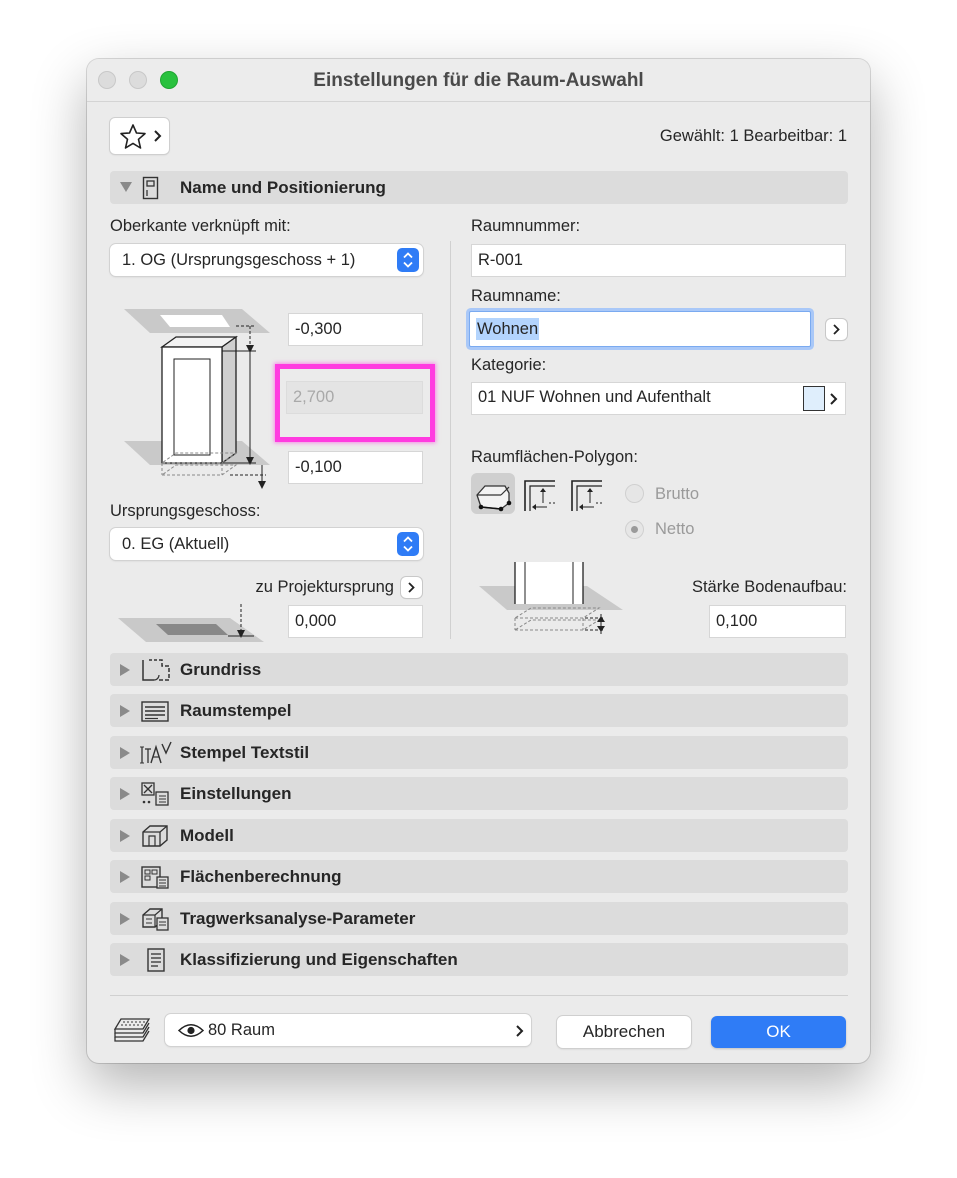  What do you see at coordinates (634, 529) in the screenshot?
I see `radio-net` at bounding box center [634, 529].